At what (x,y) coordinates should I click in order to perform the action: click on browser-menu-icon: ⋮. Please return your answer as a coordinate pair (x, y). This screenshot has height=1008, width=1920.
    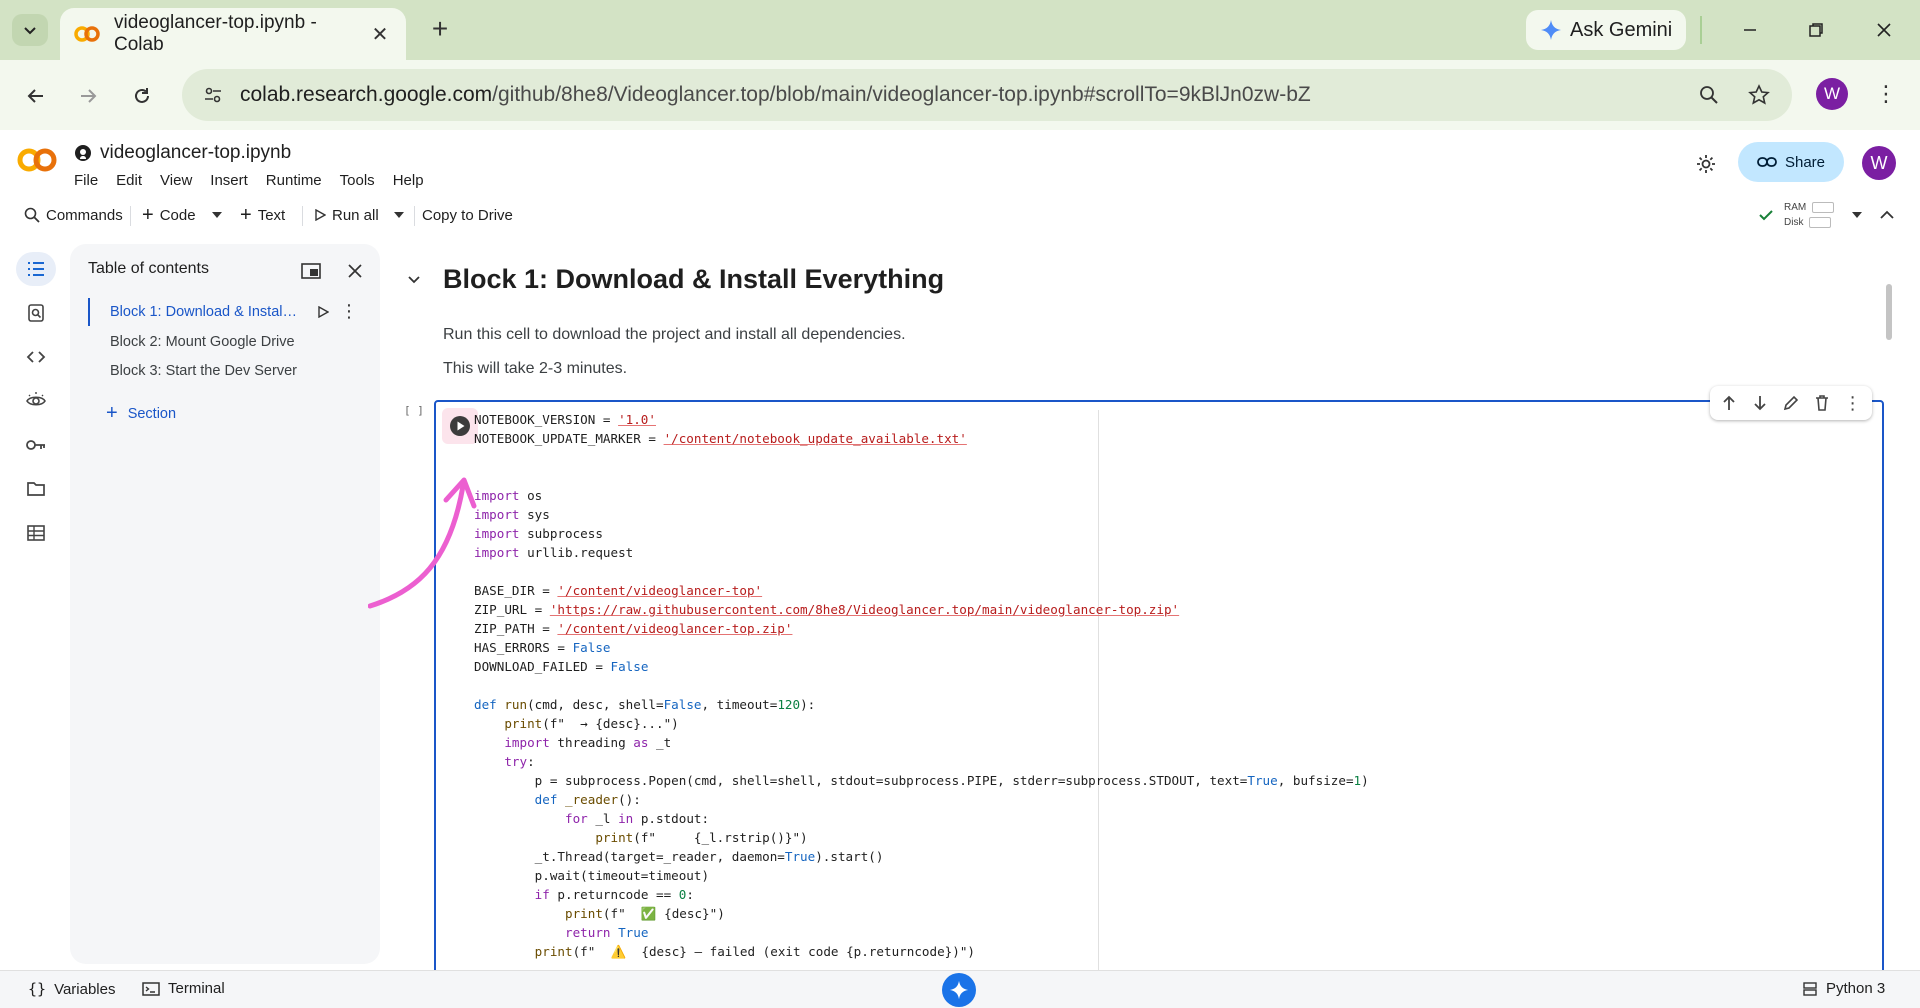
    Looking at the image, I should click on (1886, 94).